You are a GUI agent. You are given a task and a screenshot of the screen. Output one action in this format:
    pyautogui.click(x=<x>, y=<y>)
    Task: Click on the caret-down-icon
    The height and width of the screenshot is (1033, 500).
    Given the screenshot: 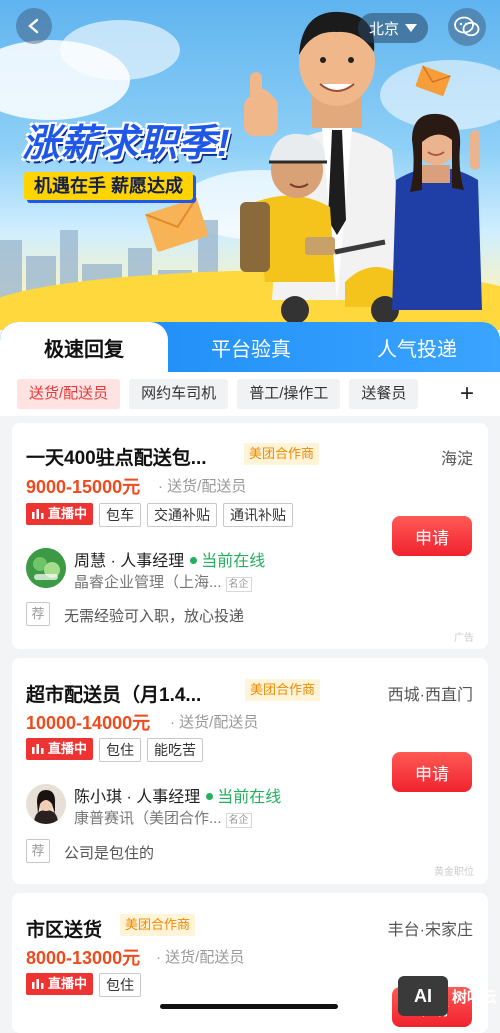 What is the action you would take?
    pyautogui.click(x=411, y=28)
    